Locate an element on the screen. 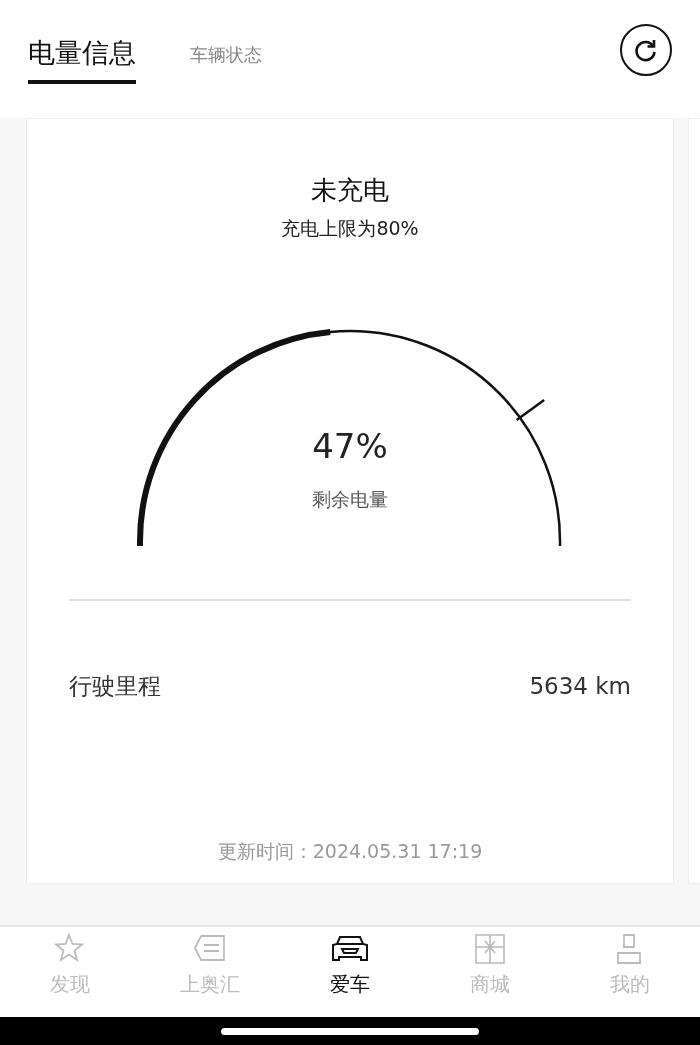  mileage-label: 行驶里程 is located at coordinates (115, 686).